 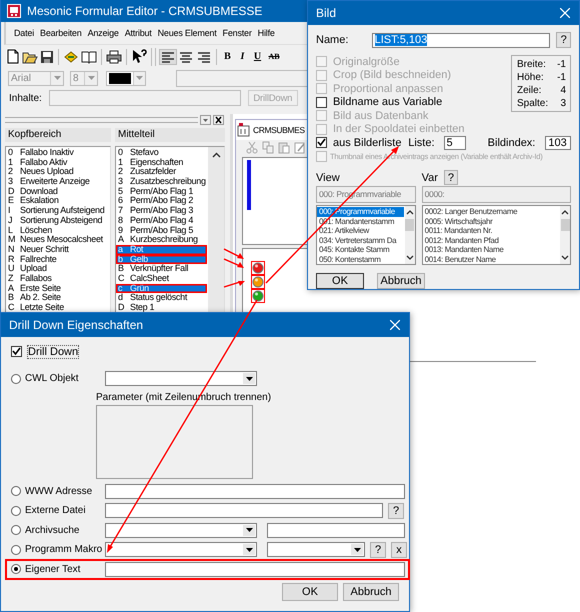 What do you see at coordinates (367, 142) in the screenshot?
I see `checkbox-label: aus Bilderliste` at bounding box center [367, 142].